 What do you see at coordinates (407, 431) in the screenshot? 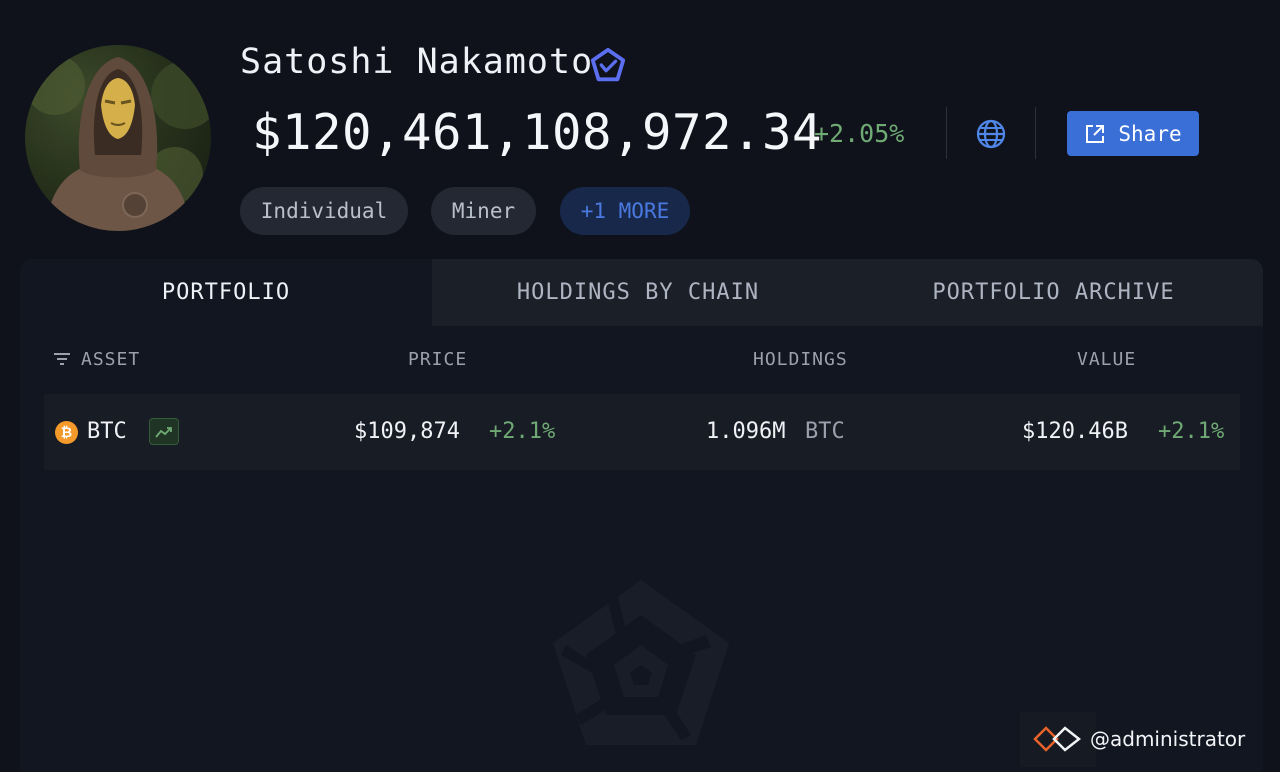
I see `asset-price: $109,874` at bounding box center [407, 431].